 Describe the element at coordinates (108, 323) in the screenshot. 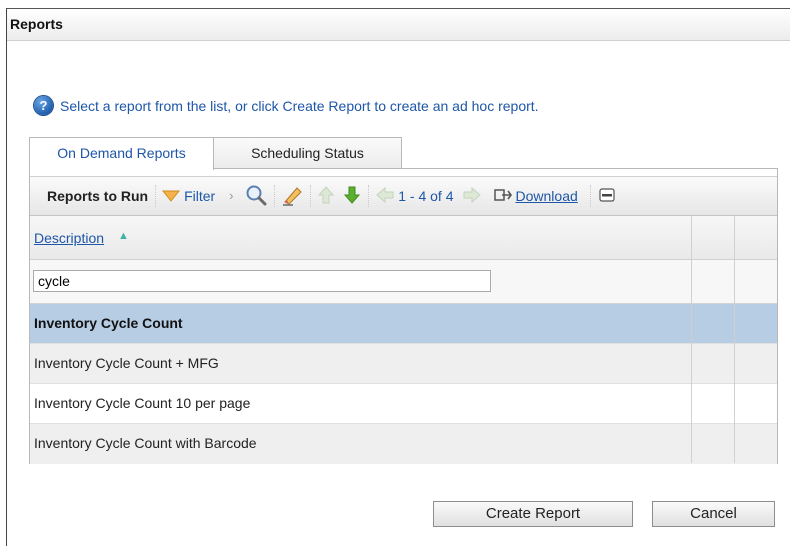

I see `row-description: Inventory Cycle Count` at that location.